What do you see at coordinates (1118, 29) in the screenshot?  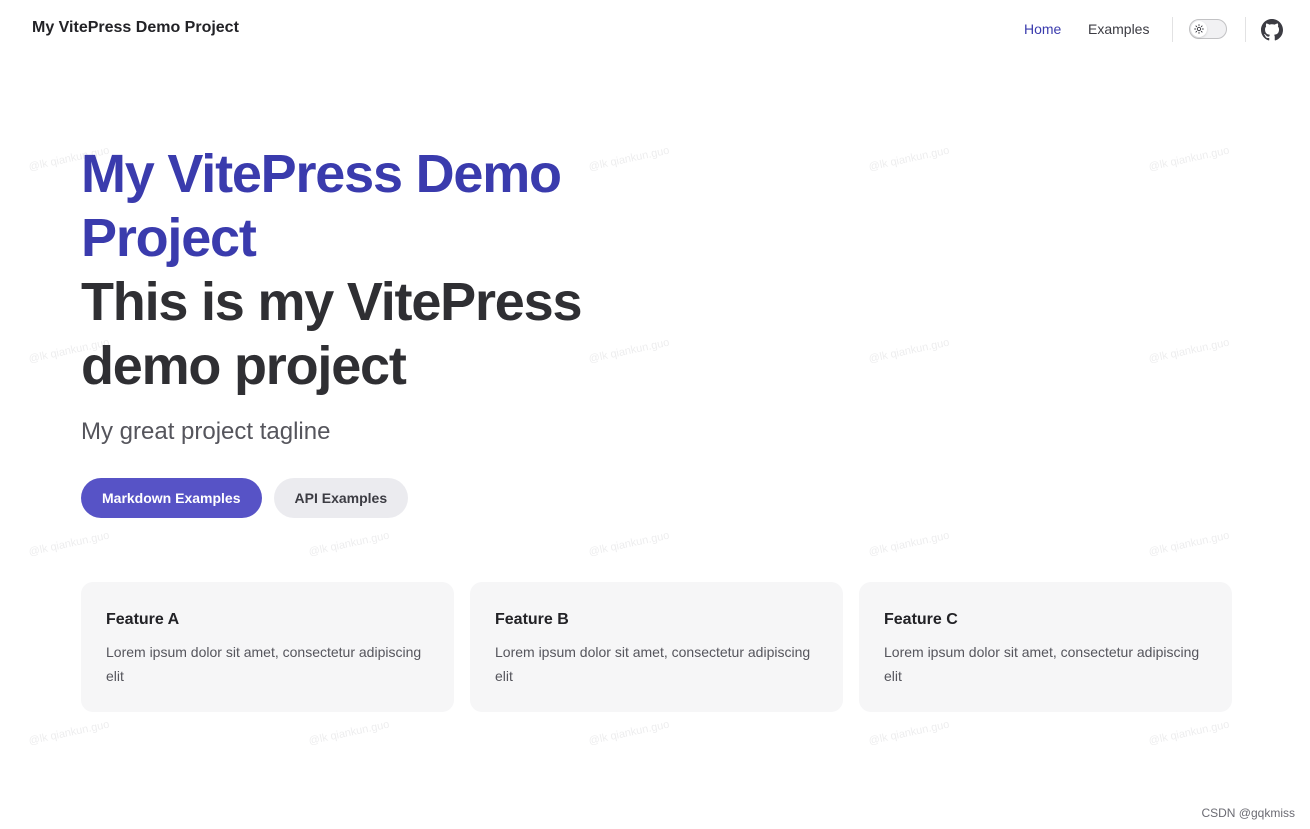 I see `nav-link-examples: Examples` at bounding box center [1118, 29].